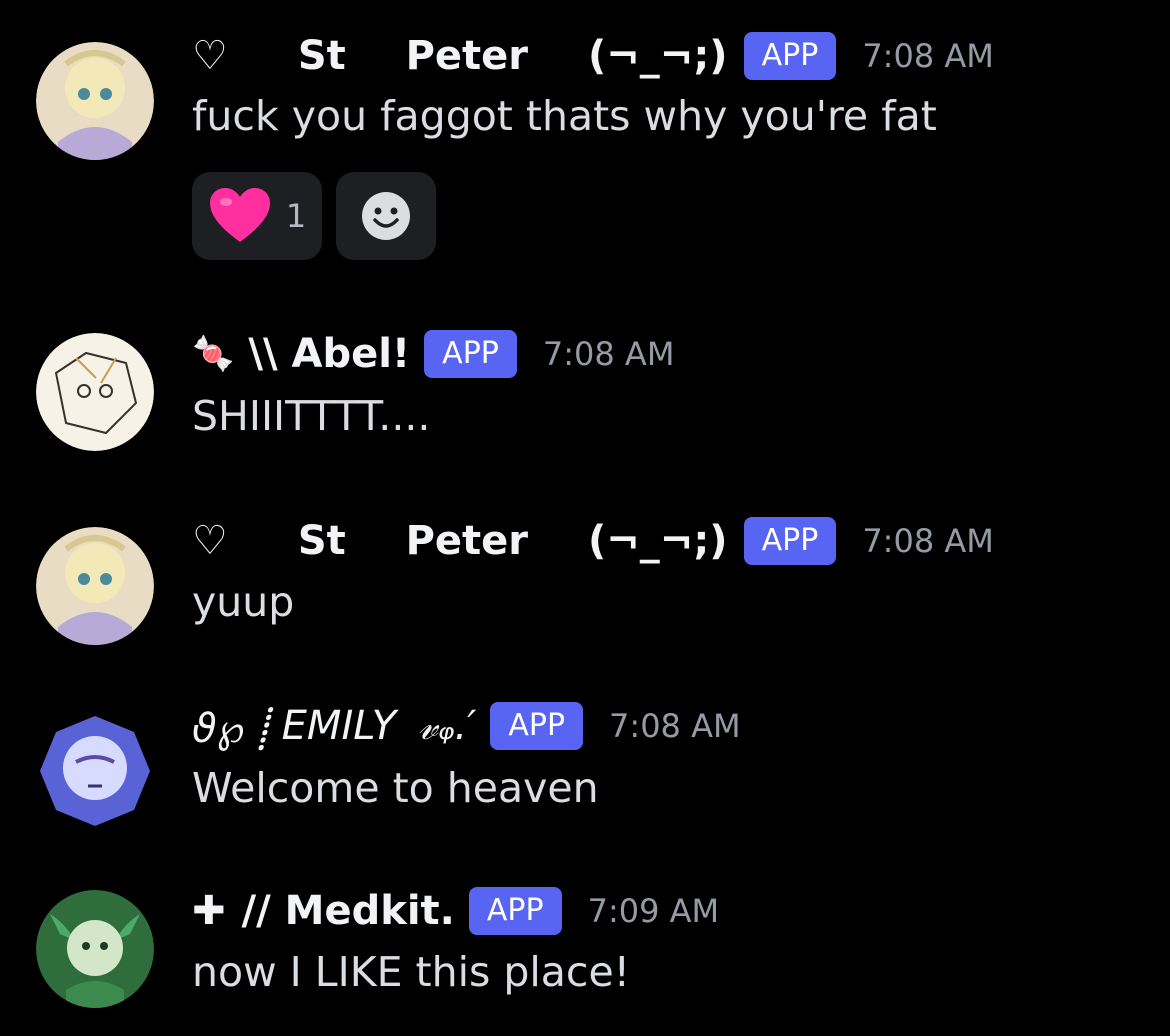 The width and height of the screenshot is (1170, 1036). I want to click on avatar-abel, so click(95, 392).